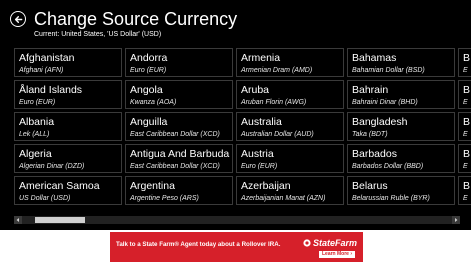 The image size is (471, 265). Describe the element at coordinates (370, 134) in the screenshot. I see `currency-name: Taka (BDT)` at that location.